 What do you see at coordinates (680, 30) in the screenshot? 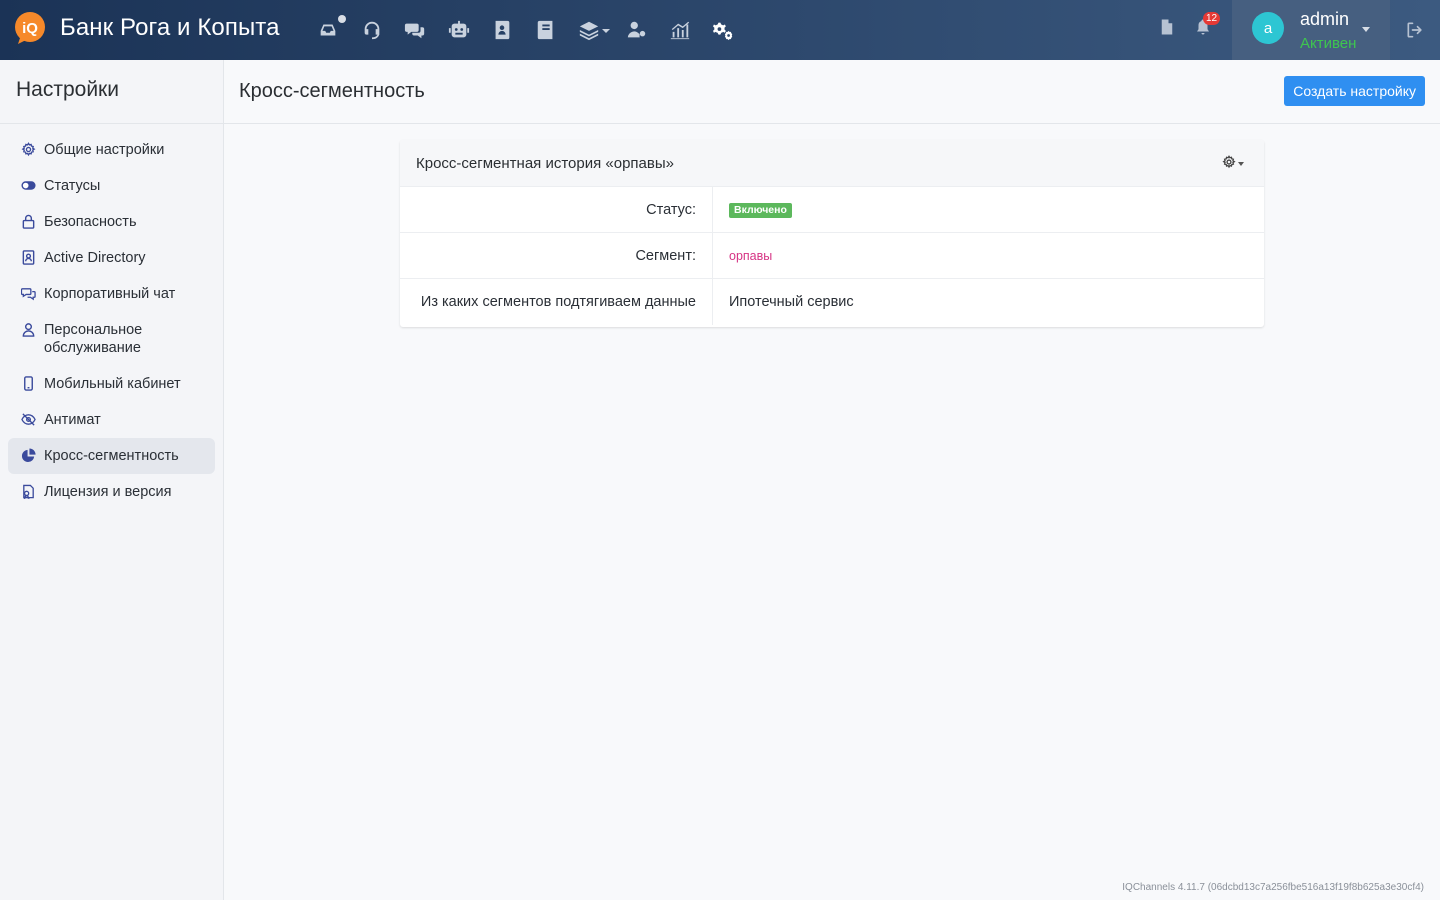
I see `analytics-icon` at bounding box center [680, 30].